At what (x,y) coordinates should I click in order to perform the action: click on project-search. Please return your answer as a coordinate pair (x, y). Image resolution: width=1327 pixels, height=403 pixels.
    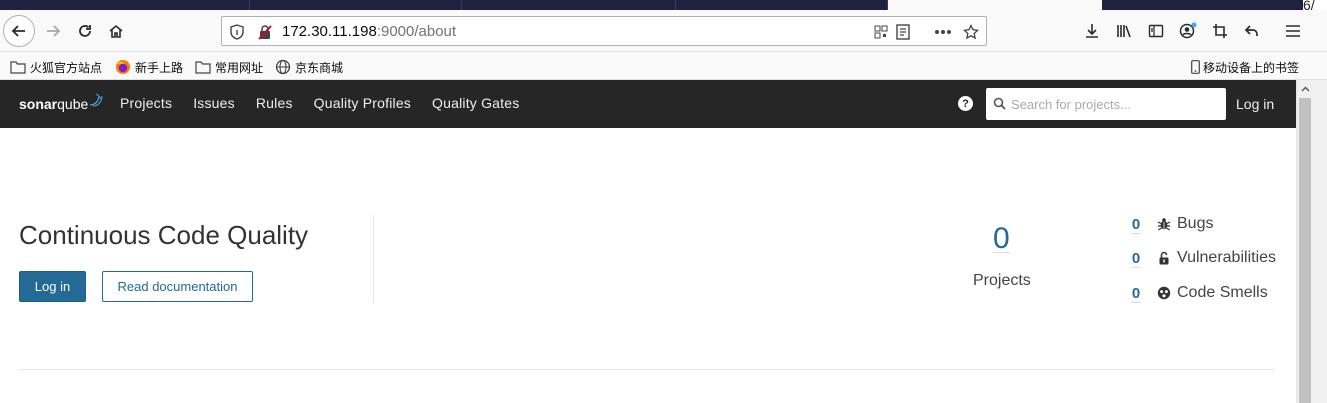
    Looking at the image, I should click on (1106, 104).